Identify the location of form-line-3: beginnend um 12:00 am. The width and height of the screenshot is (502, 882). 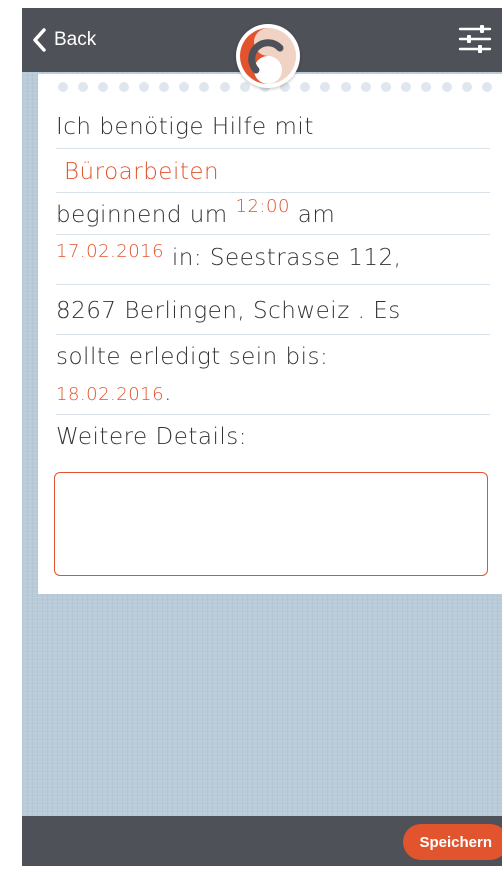
(273, 215).